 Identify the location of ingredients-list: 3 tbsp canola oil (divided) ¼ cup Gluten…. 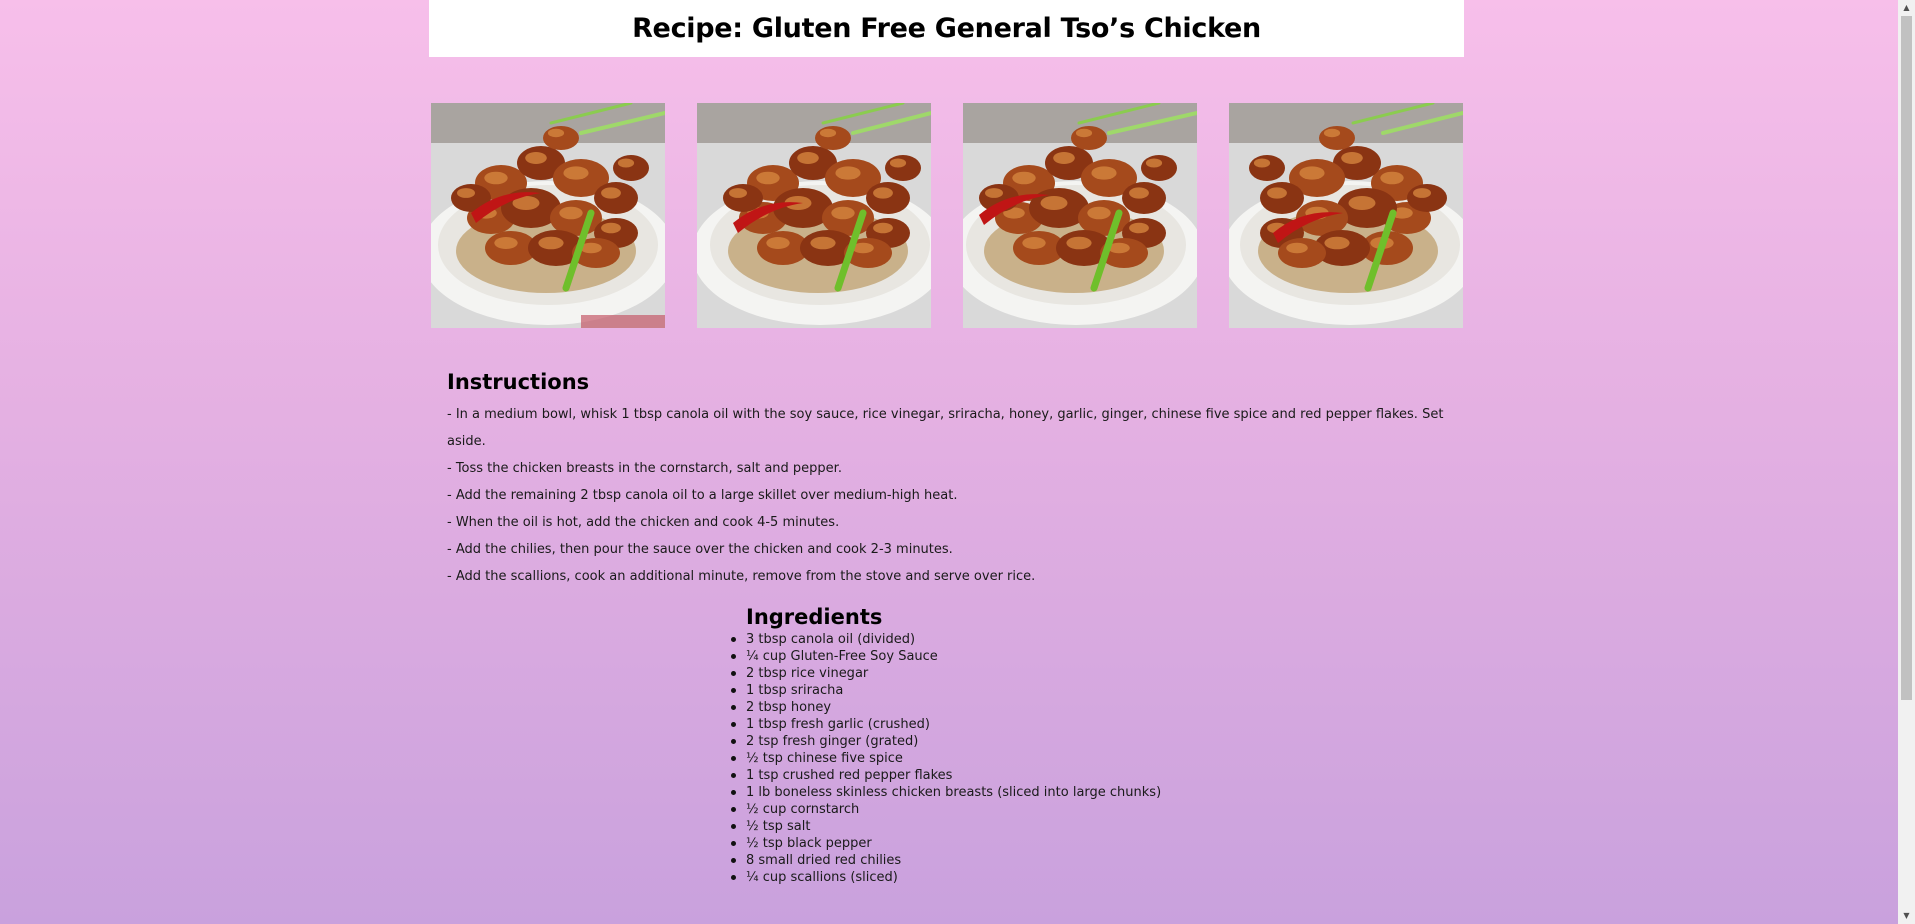
(946, 758).